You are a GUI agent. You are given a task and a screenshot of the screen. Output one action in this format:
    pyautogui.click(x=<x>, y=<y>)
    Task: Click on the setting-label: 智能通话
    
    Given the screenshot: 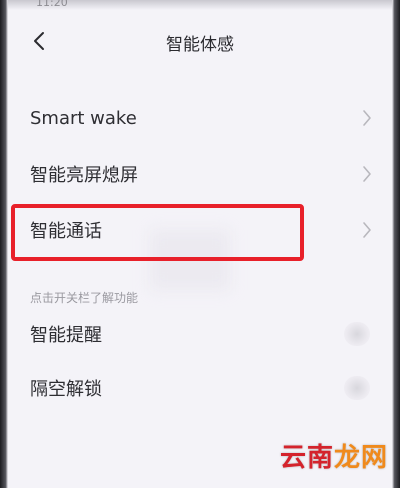 What is the action you would take?
    pyautogui.click(x=66, y=231)
    